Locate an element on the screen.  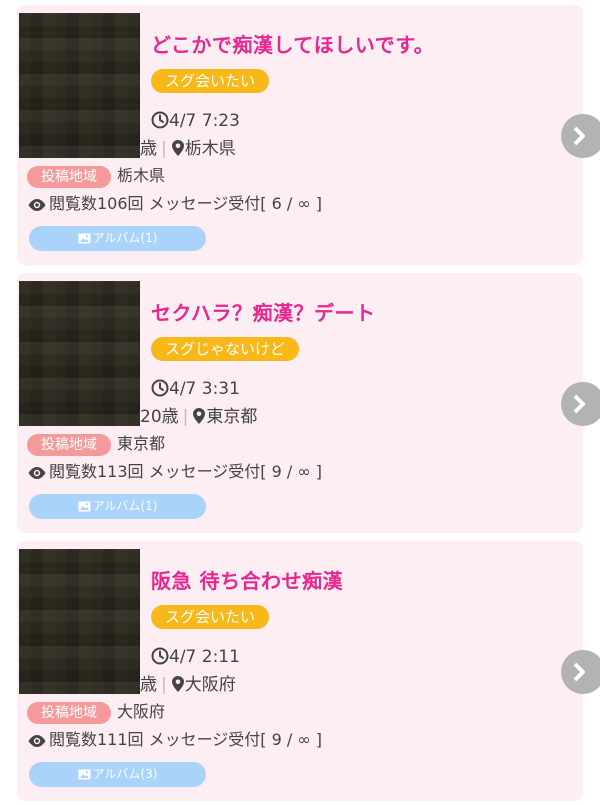
age-text: 20歳 is located at coordinates (159, 417).